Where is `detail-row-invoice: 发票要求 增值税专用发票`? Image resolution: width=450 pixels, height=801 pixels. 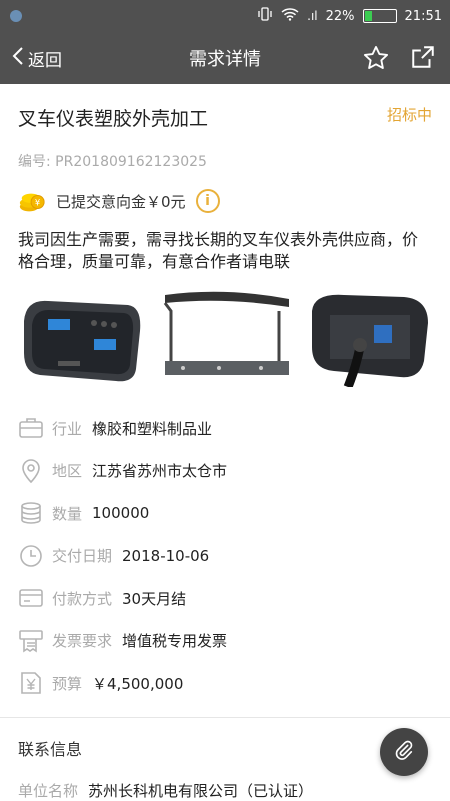 detail-row-invoice: 发票要求 增值税专用发票 is located at coordinates (225, 641).